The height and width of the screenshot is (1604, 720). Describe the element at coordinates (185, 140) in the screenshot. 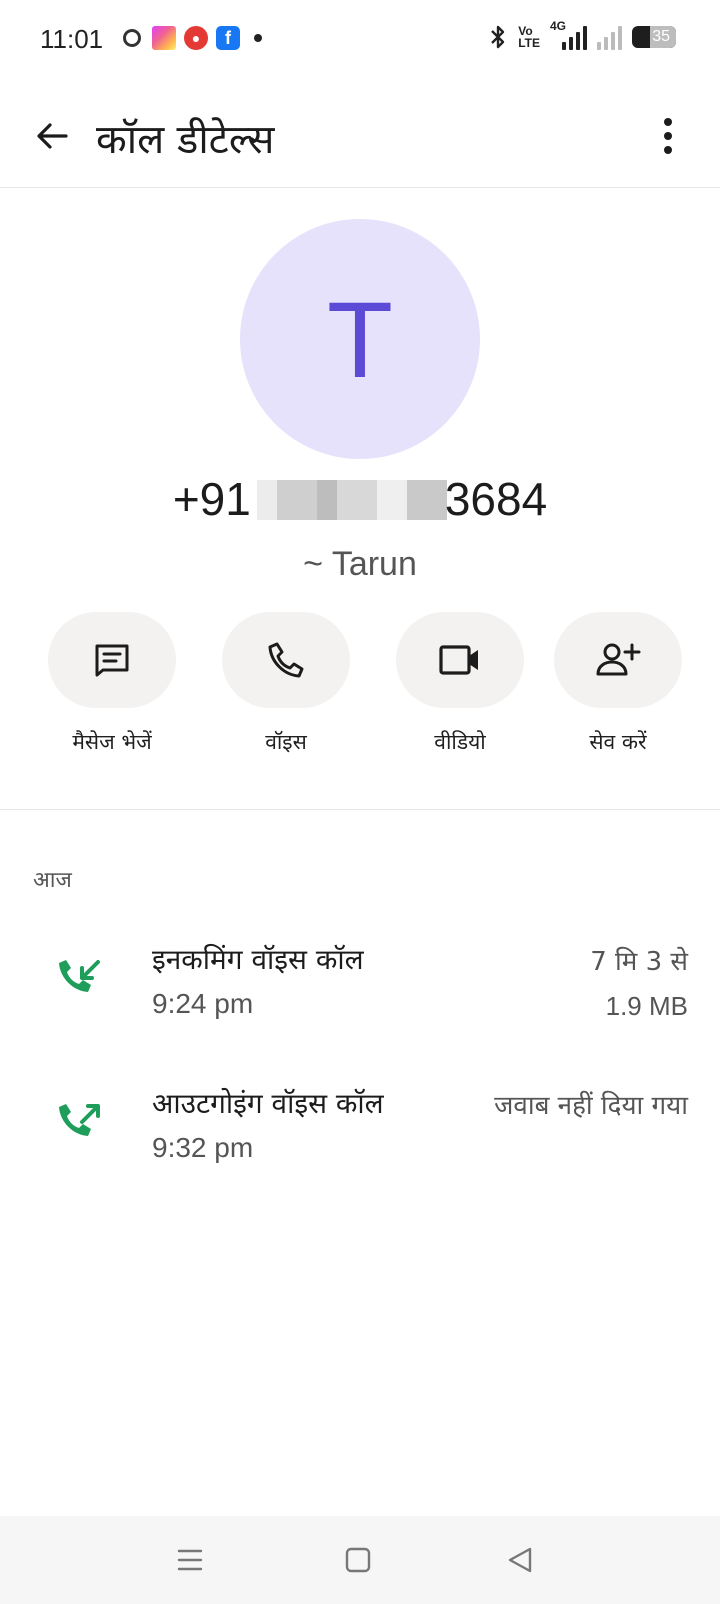

I see `page-title: कॉल डीटेल्स` at that location.